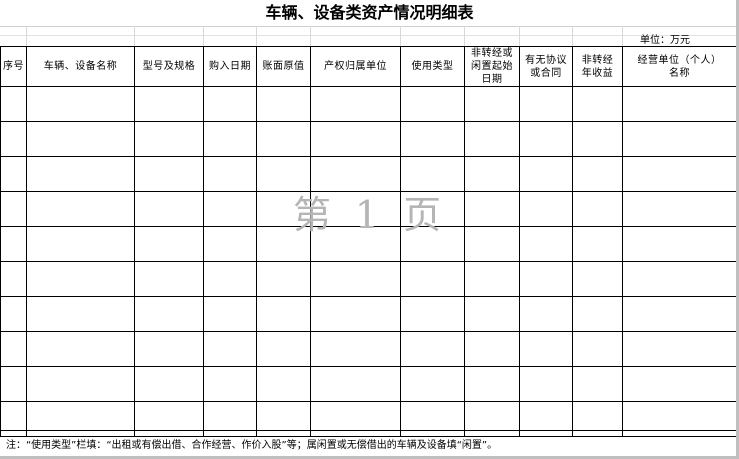  I want to click on header-cell: 产权归属单位, so click(355, 66).